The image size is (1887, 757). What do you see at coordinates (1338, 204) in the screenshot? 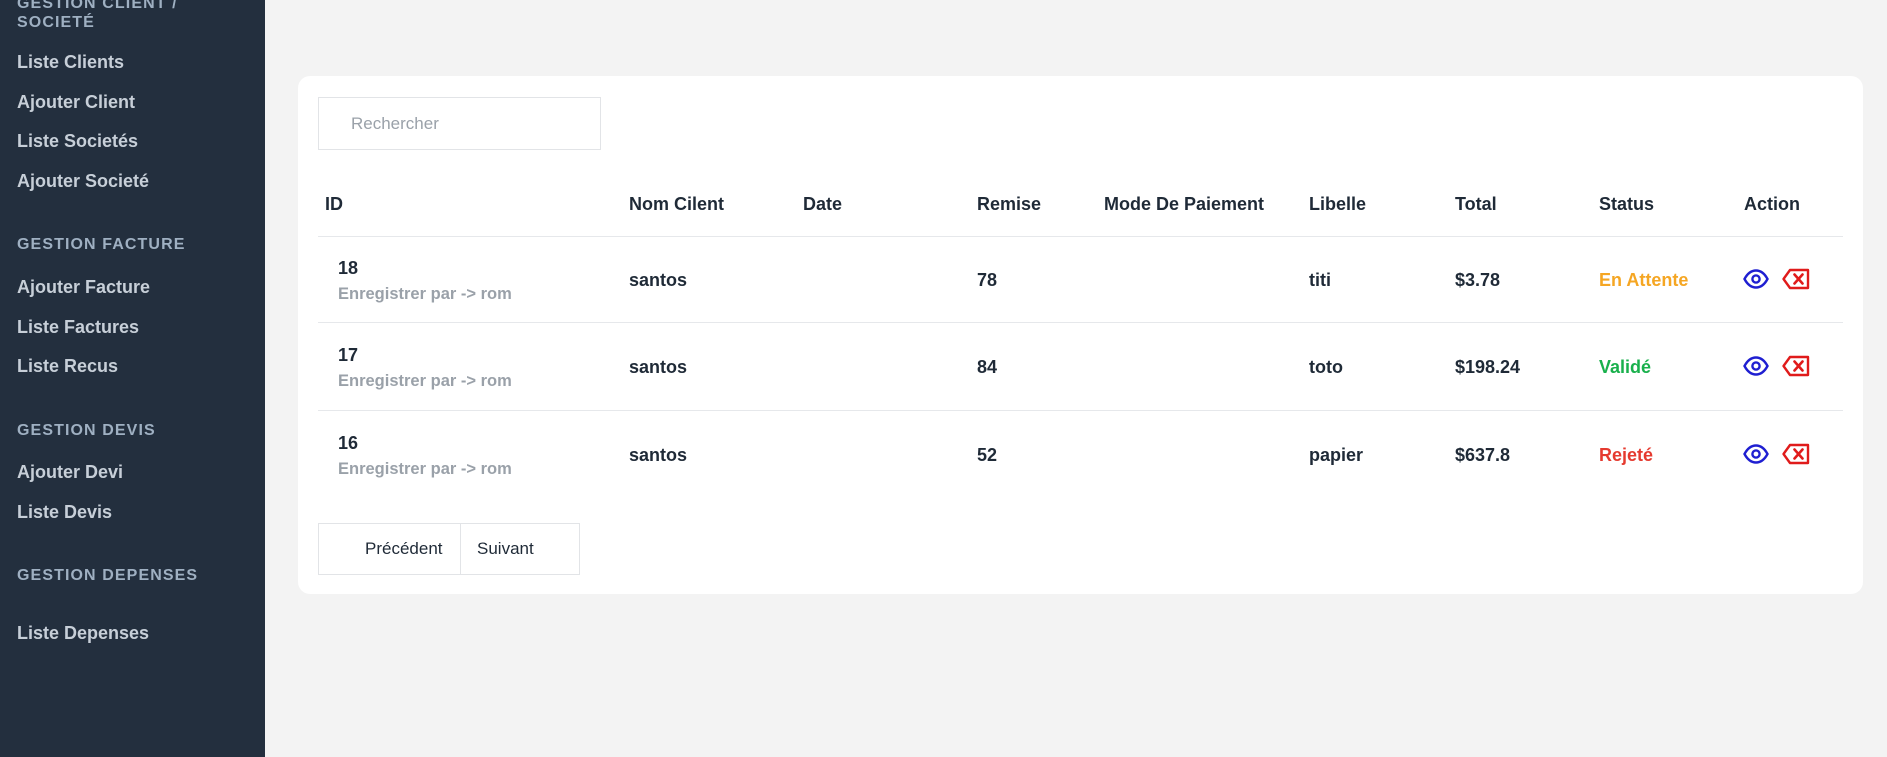
I see `column-header-libelle: Libelle` at bounding box center [1338, 204].